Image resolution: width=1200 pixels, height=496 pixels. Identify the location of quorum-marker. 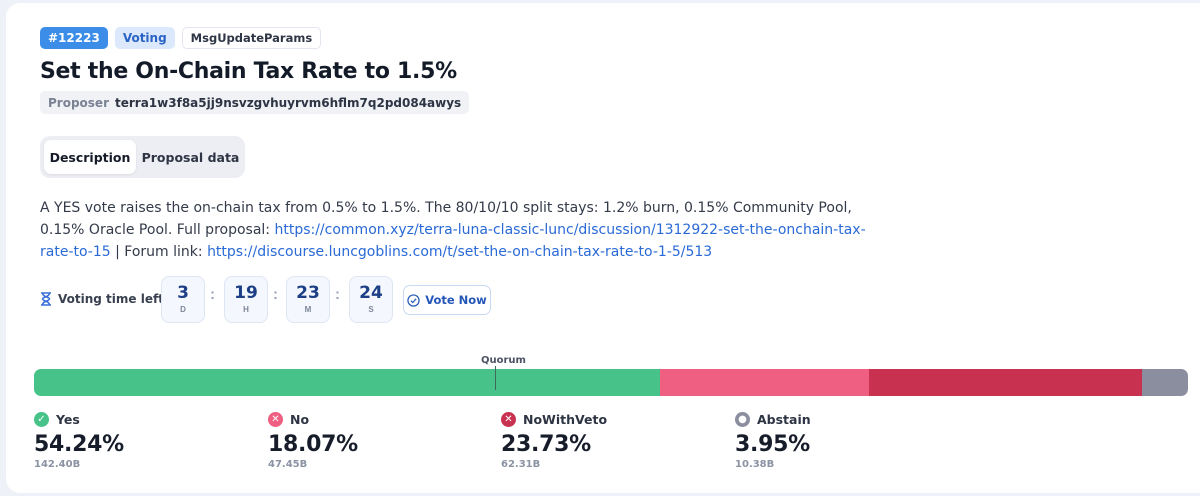
(495, 378).